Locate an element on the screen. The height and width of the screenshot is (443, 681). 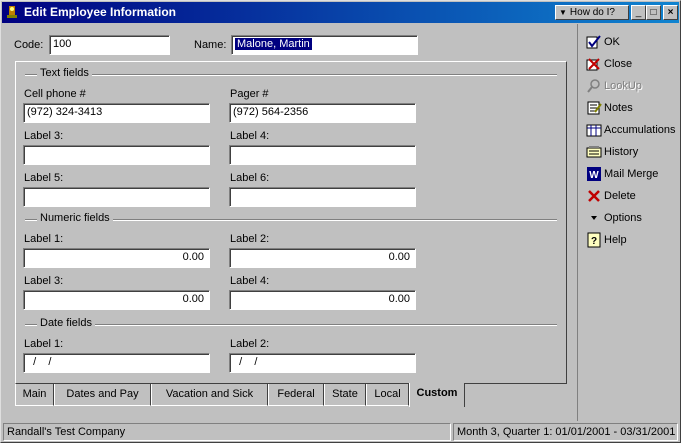
tab-label: Main is located at coordinates (34, 394).